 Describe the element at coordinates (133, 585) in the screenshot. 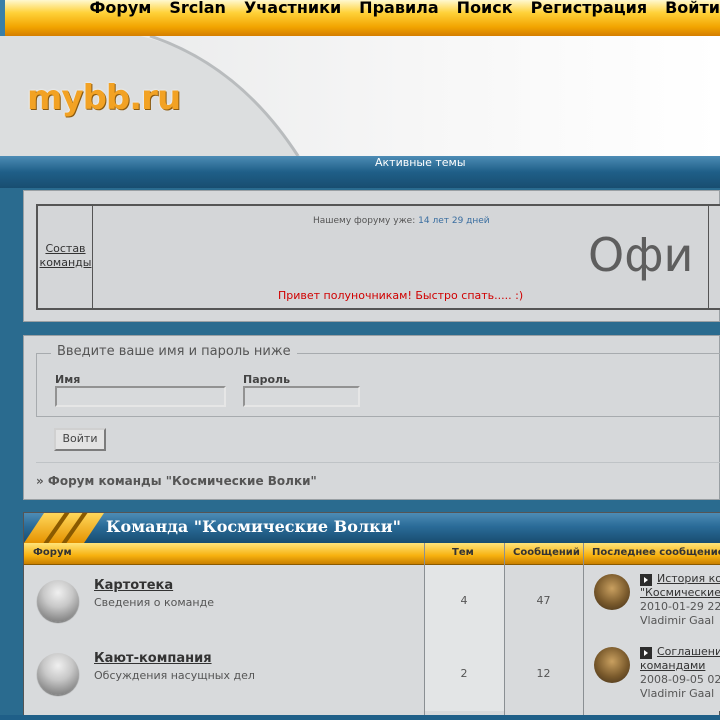

I see `forum-name-link: Картотека` at that location.